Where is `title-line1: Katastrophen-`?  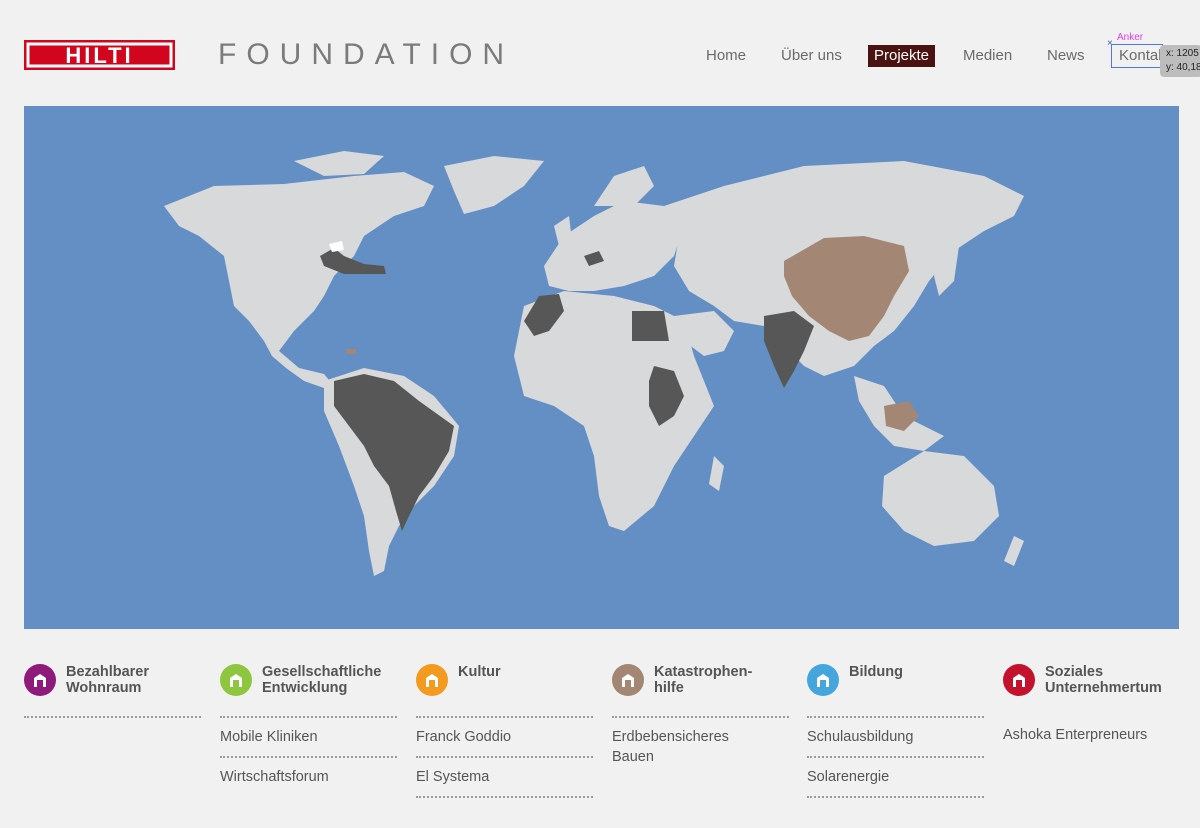
title-line1: Katastrophen- is located at coordinates (703, 672).